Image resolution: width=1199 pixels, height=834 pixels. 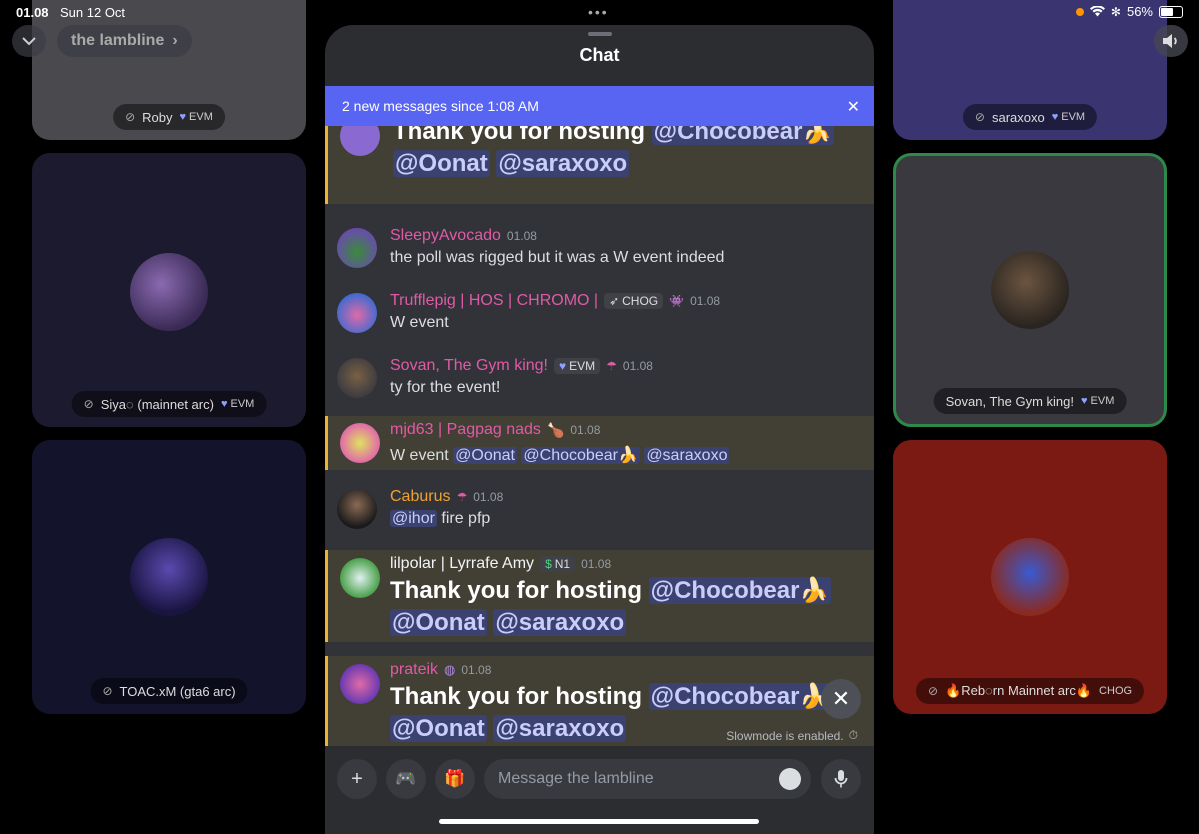 I want to click on bluetooth-icon: ✻, so click(x=1115, y=11).